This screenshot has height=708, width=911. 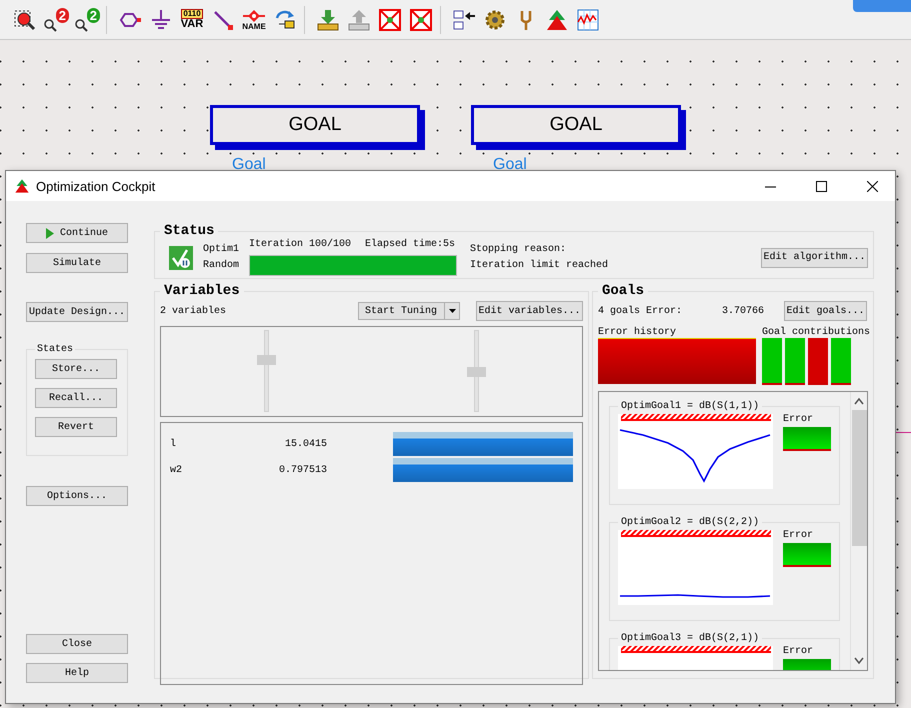 I want to click on optimizer-name: Optim1, so click(x=221, y=249).